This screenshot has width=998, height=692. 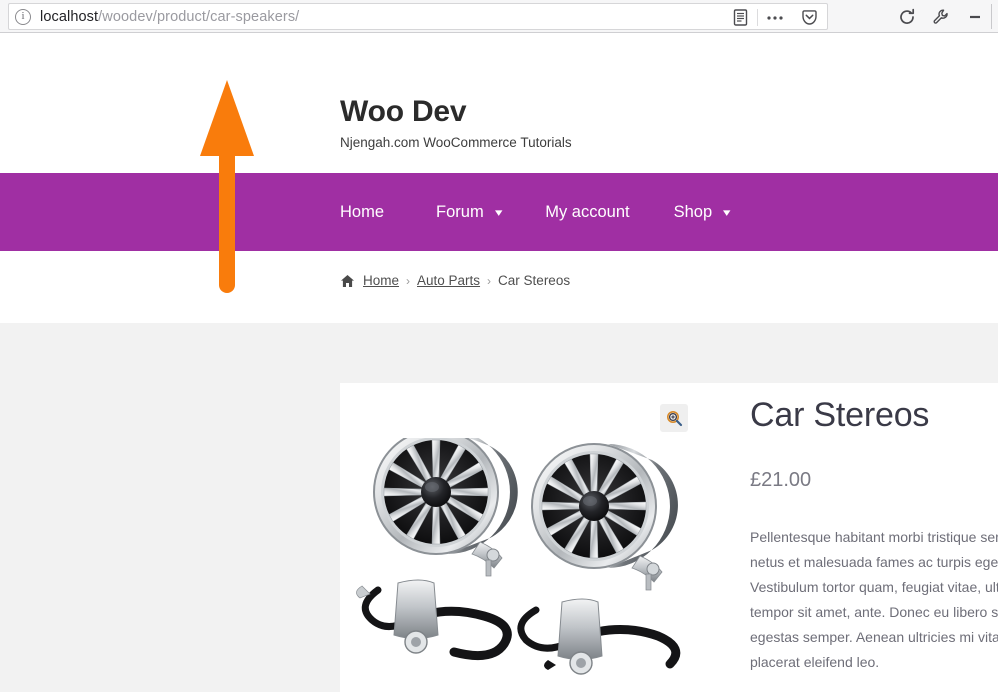 I want to click on breadcrumb-strip: Home › Auto Parts › Car Stereos, so click(x=499, y=287).